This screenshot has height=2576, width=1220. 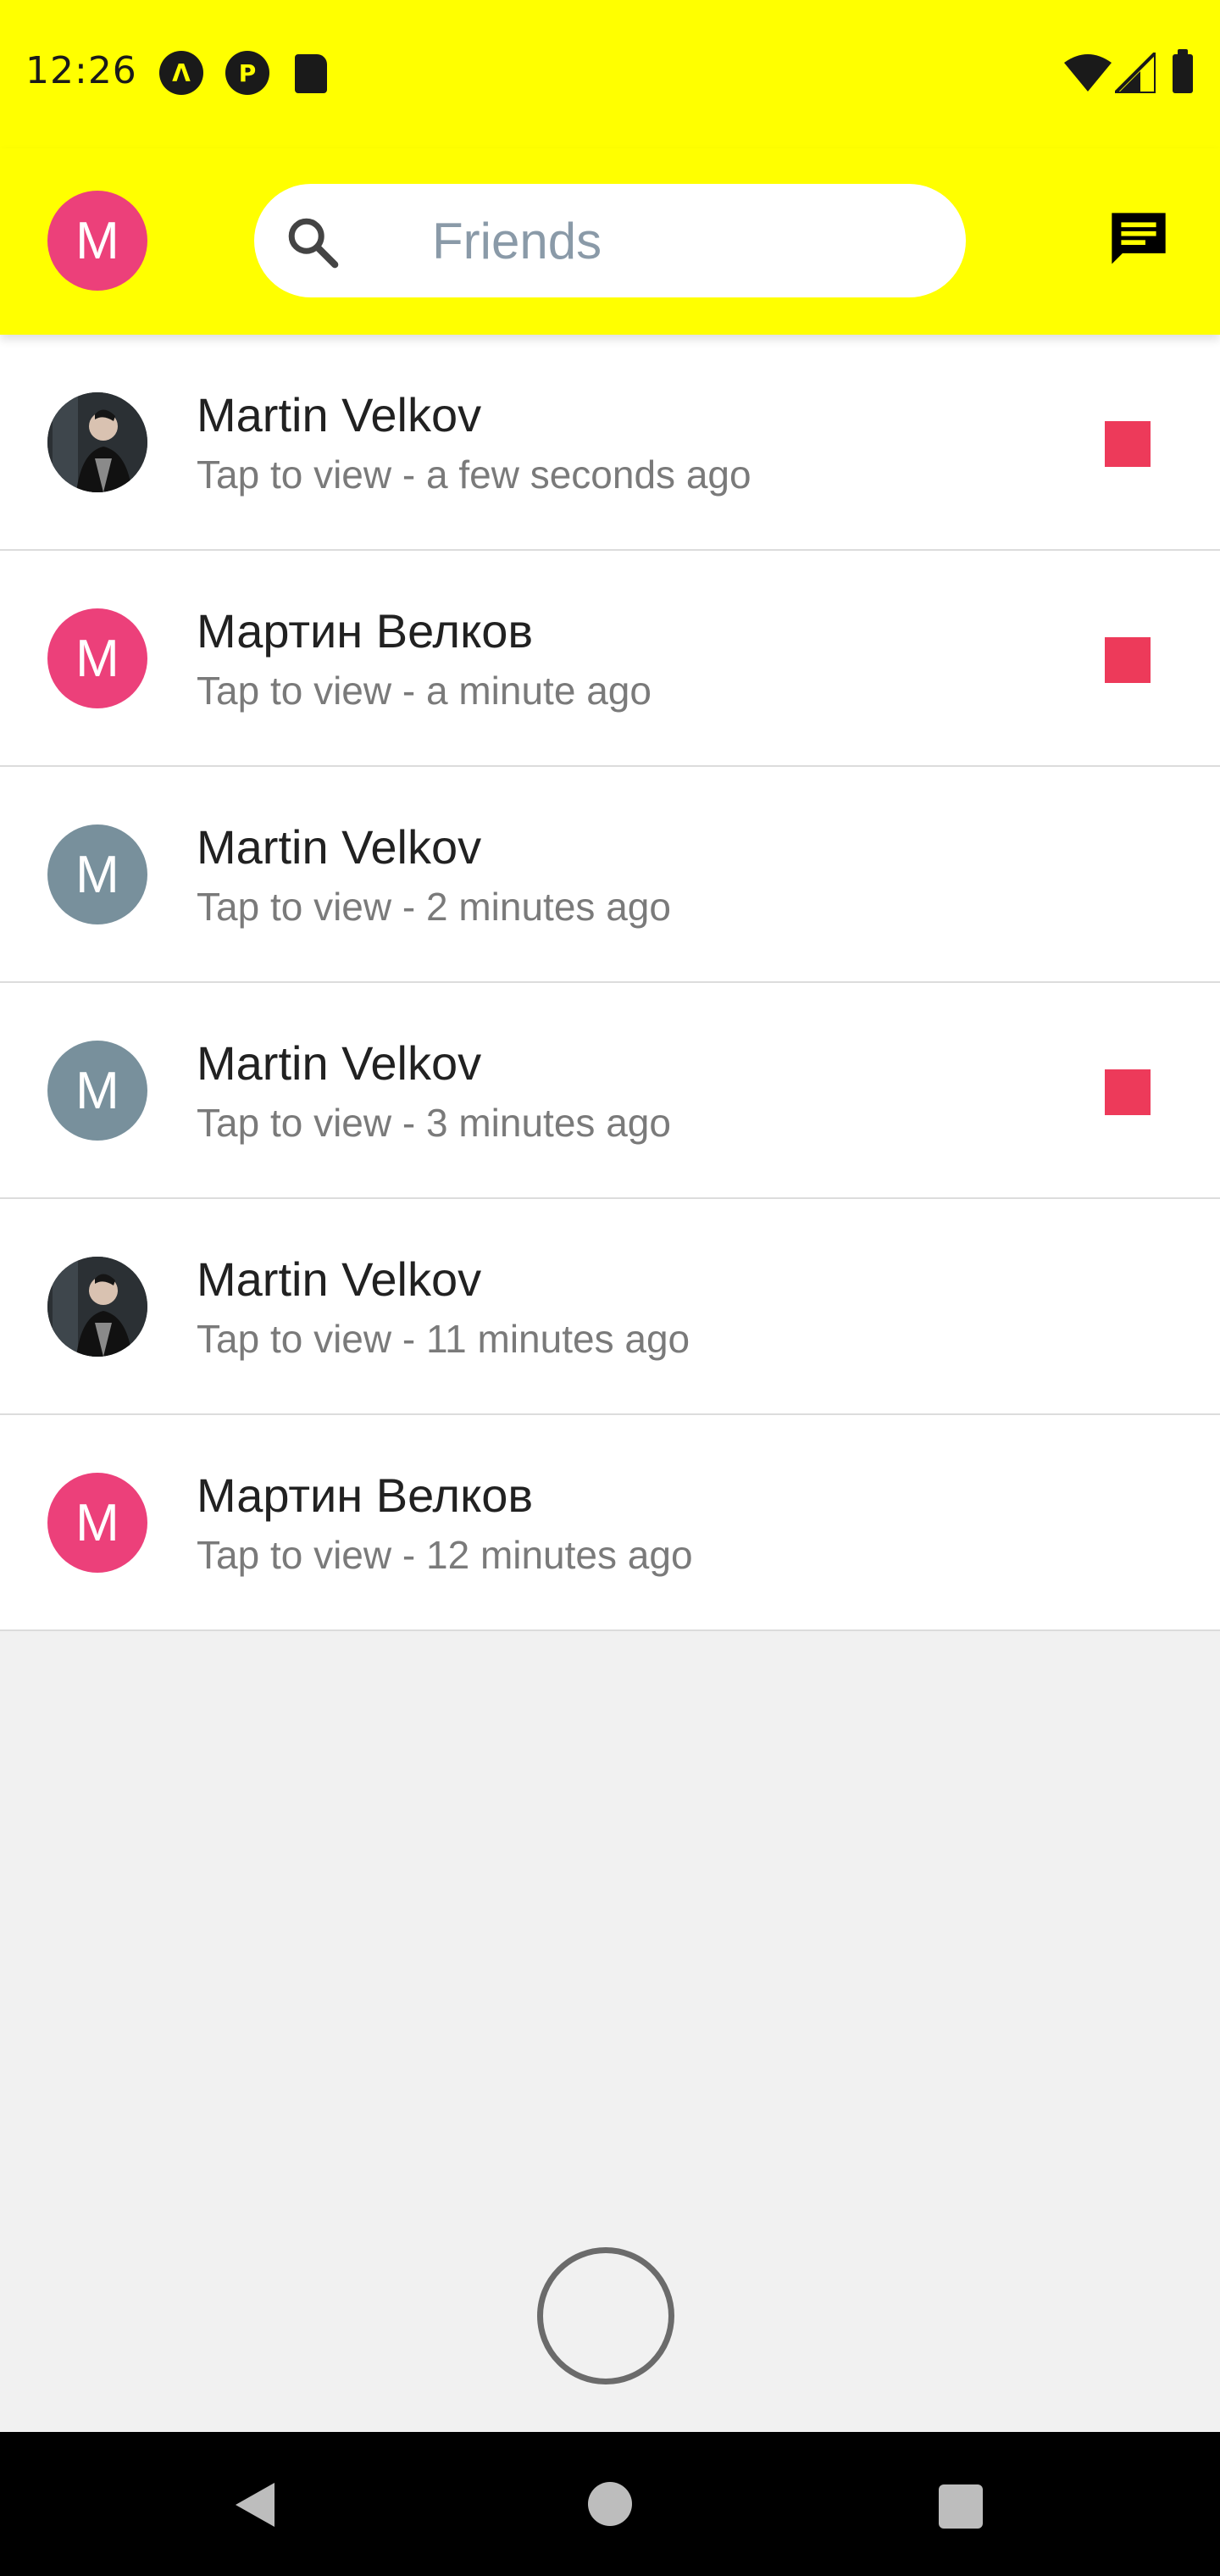 I want to click on status-time: 12:26, so click(x=81, y=70).